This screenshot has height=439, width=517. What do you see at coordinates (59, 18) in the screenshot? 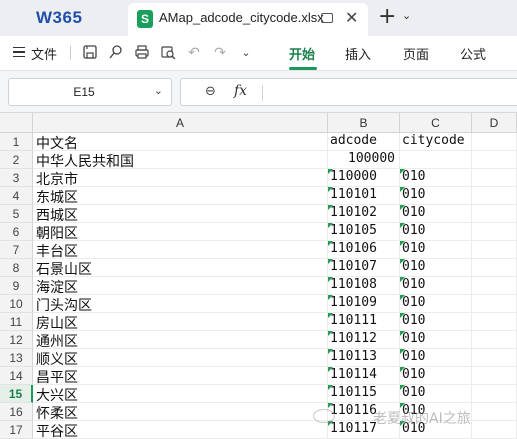
I see `app-logo: W365` at bounding box center [59, 18].